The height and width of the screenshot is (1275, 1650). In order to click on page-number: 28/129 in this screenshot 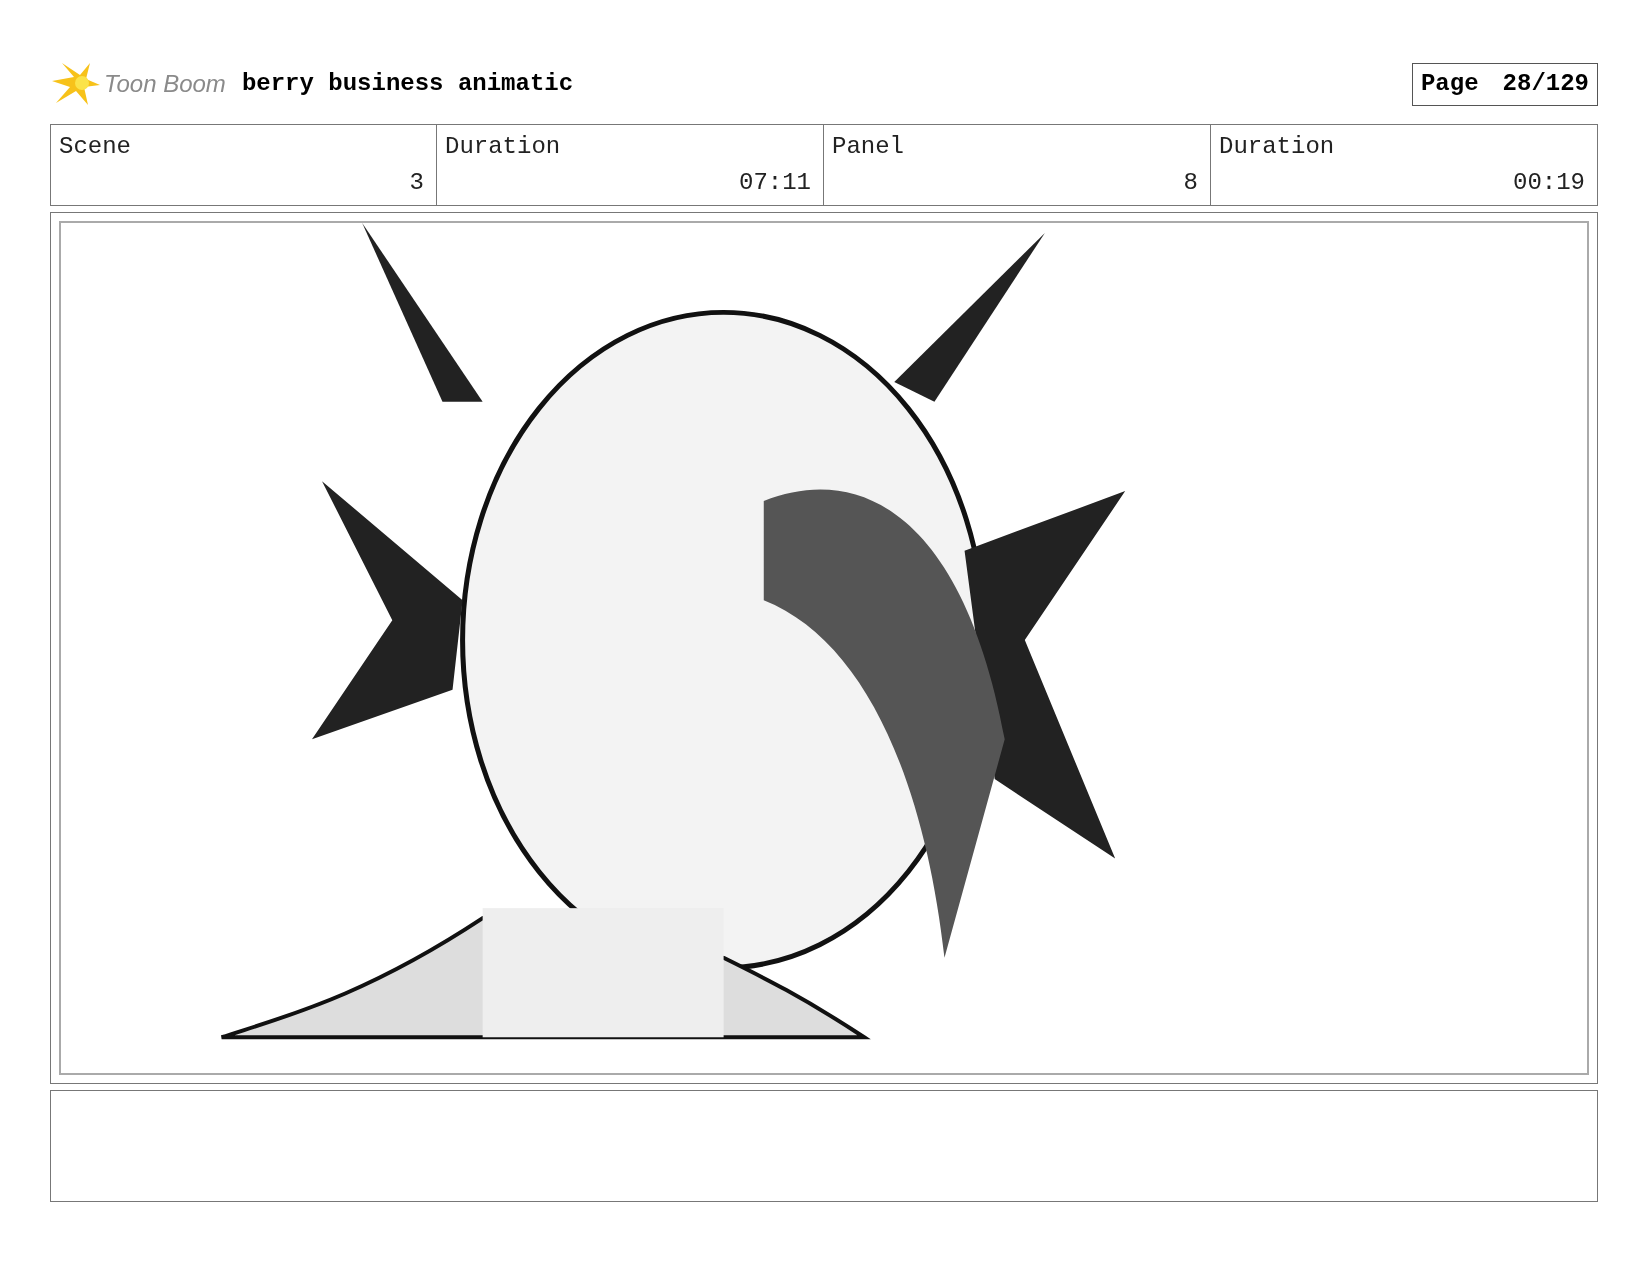, I will do `click(1545, 84)`.